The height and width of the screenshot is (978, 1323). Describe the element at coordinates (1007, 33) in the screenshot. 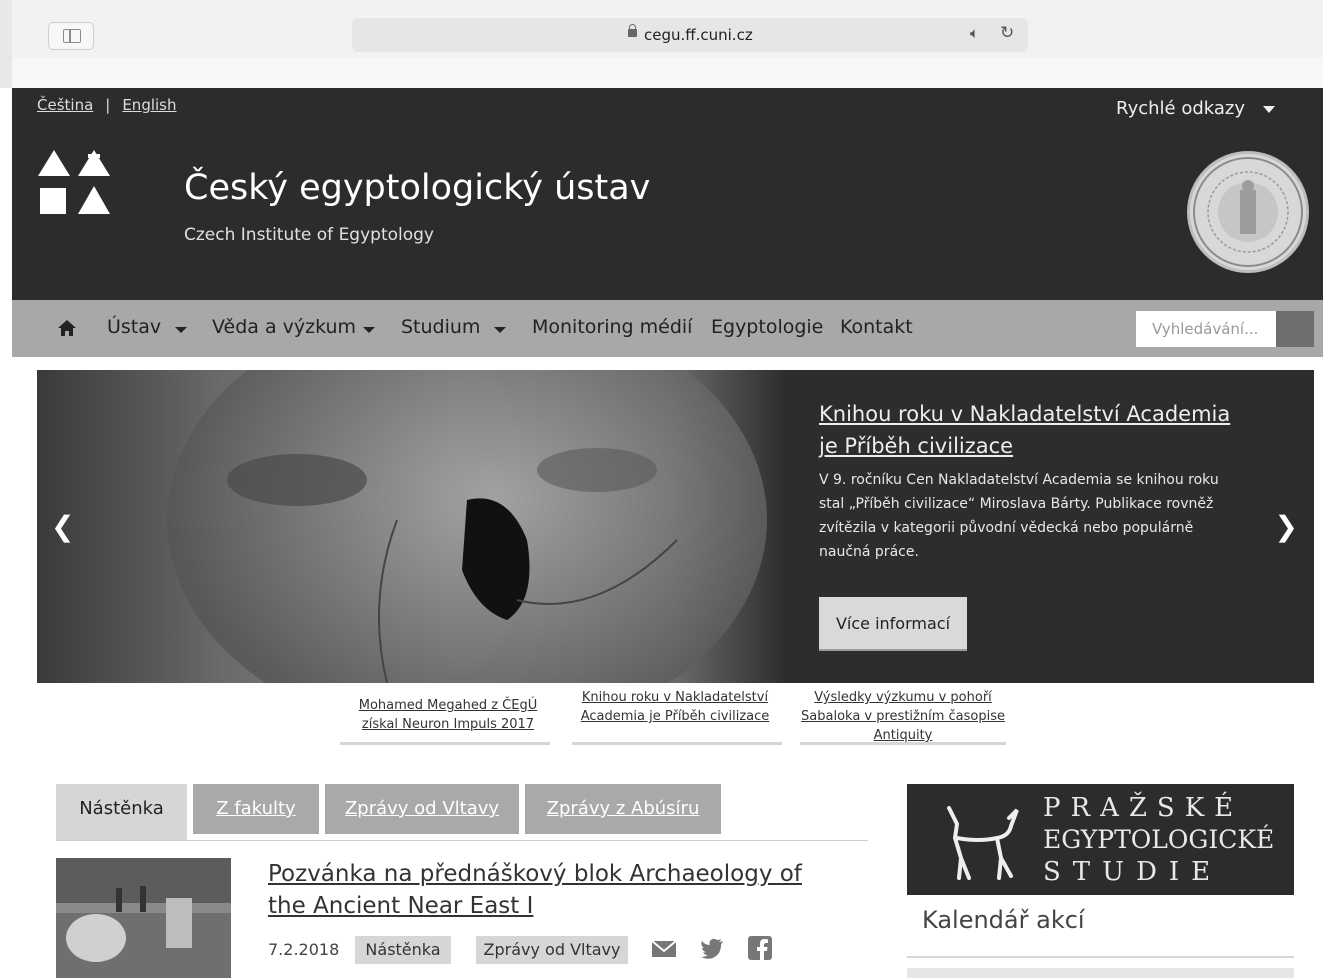

I see `reload-icon: ↻` at that location.